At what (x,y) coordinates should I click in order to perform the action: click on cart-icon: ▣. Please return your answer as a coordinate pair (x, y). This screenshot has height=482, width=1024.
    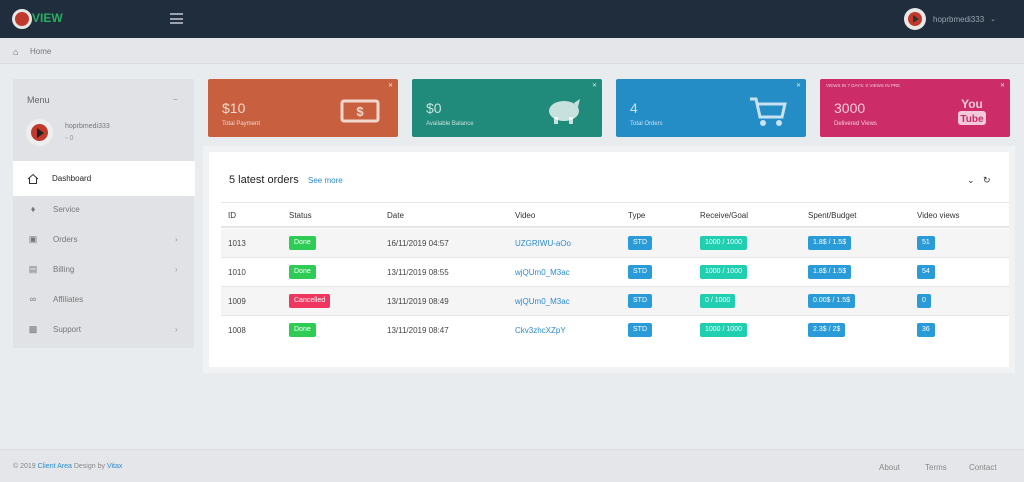
    Looking at the image, I should click on (33, 238).